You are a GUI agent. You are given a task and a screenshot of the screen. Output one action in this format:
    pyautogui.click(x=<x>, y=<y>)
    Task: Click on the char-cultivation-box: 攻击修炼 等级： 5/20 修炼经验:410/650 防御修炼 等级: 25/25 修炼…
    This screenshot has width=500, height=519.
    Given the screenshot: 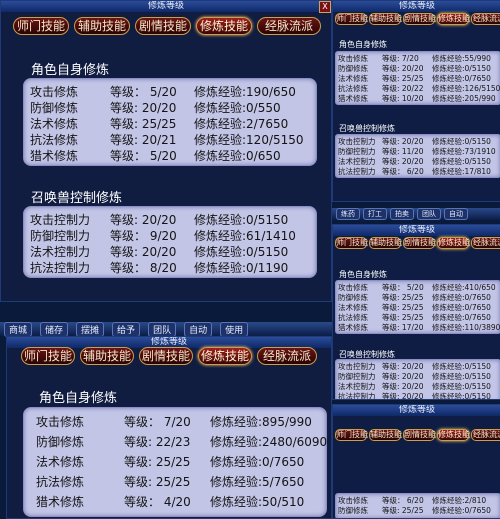 What is the action you would take?
    pyautogui.click(x=417, y=307)
    